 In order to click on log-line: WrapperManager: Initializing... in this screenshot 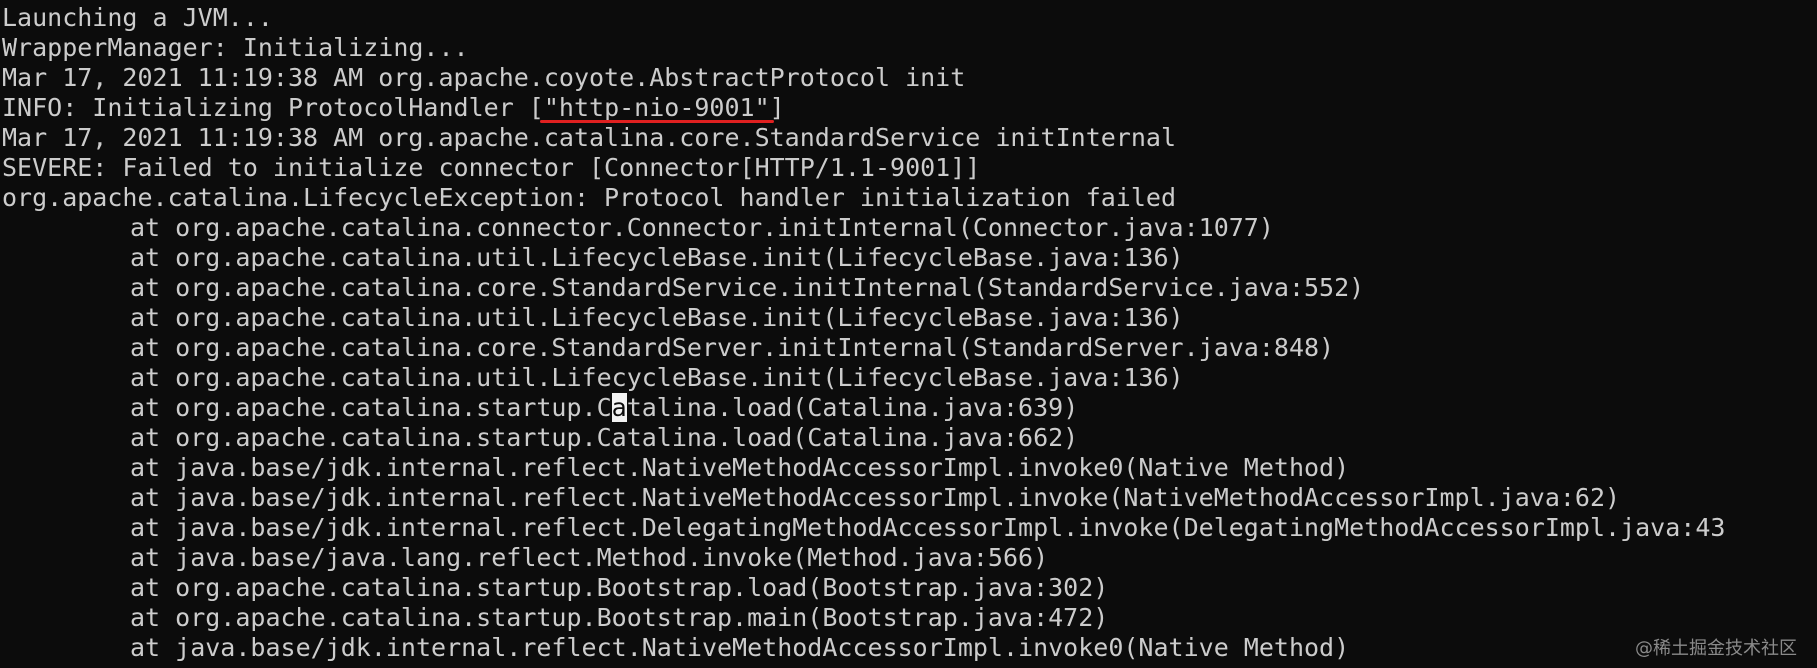, I will do `click(235, 47)`.